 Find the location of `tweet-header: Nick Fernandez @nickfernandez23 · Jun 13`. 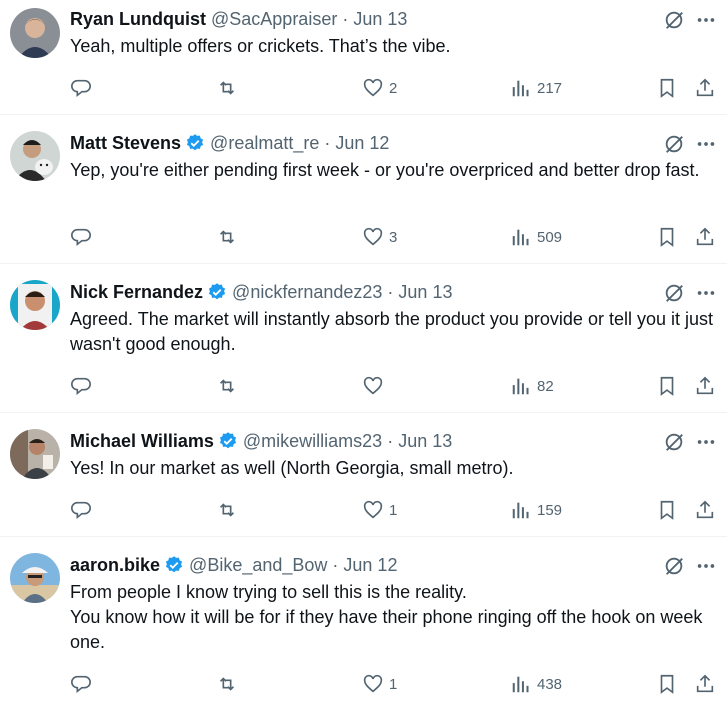

tweet-header: Nick Fernandez @nickfernandez23 · Jun 13 is located at coordinates (261, 292).